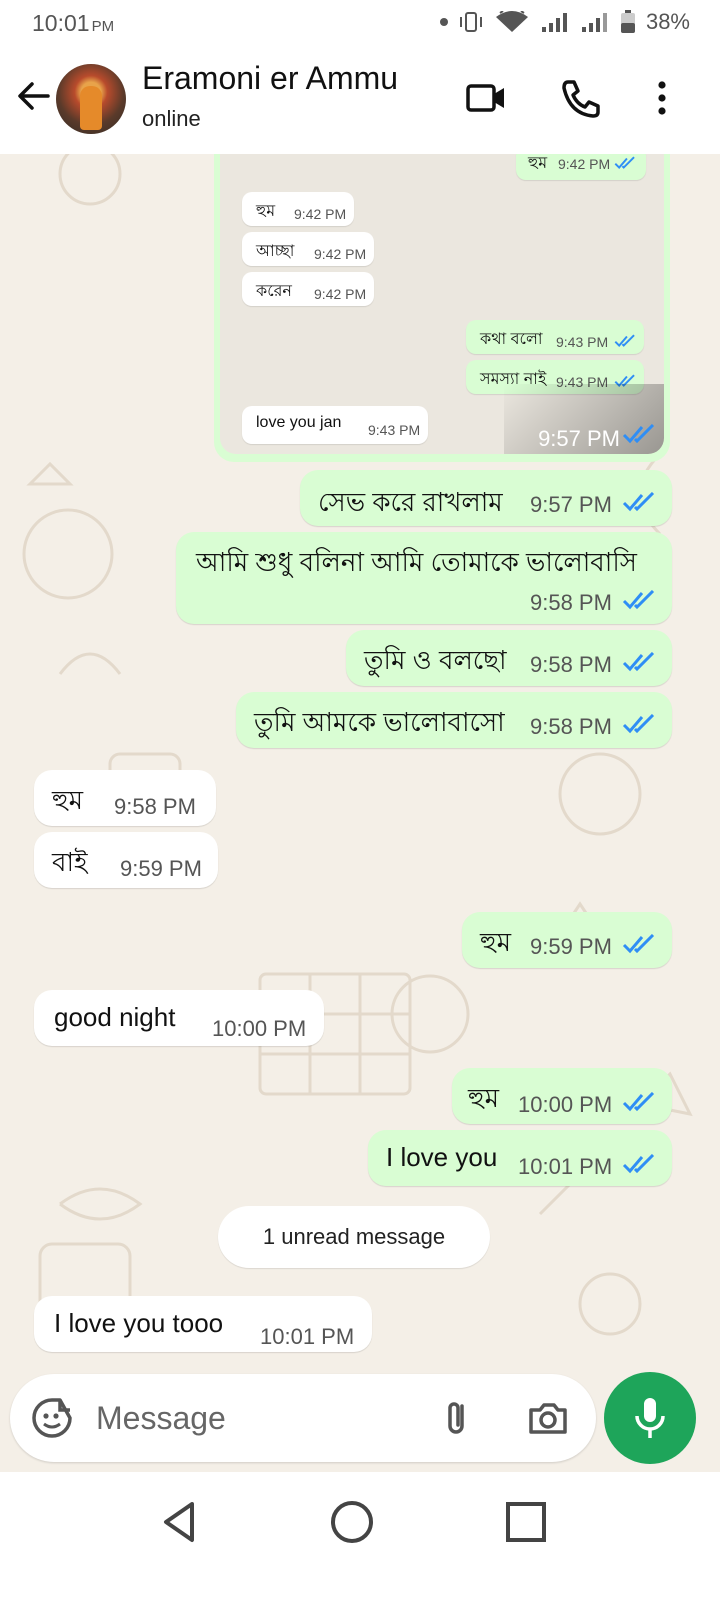 This screenshot has height=1600, width=720. I want to click on chat-header: Eramoni er Ammu online, so click(360, 100).